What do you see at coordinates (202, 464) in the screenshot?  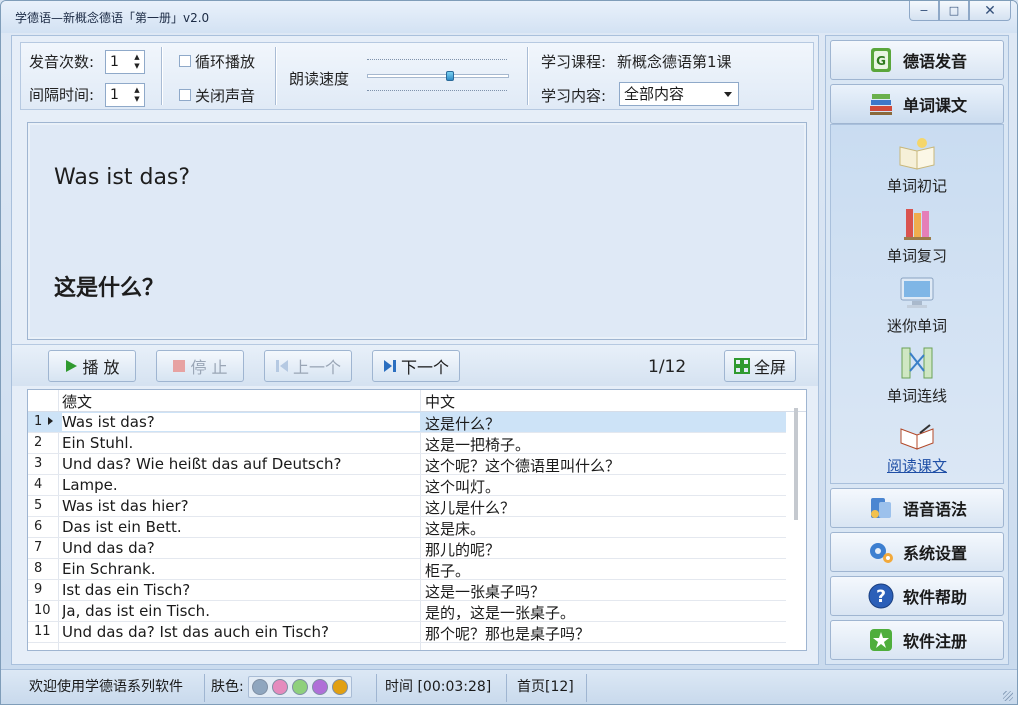 I see `cell-german: Und das? Wie heißt das auf Deutsch?` at bounding box center [202, 464].